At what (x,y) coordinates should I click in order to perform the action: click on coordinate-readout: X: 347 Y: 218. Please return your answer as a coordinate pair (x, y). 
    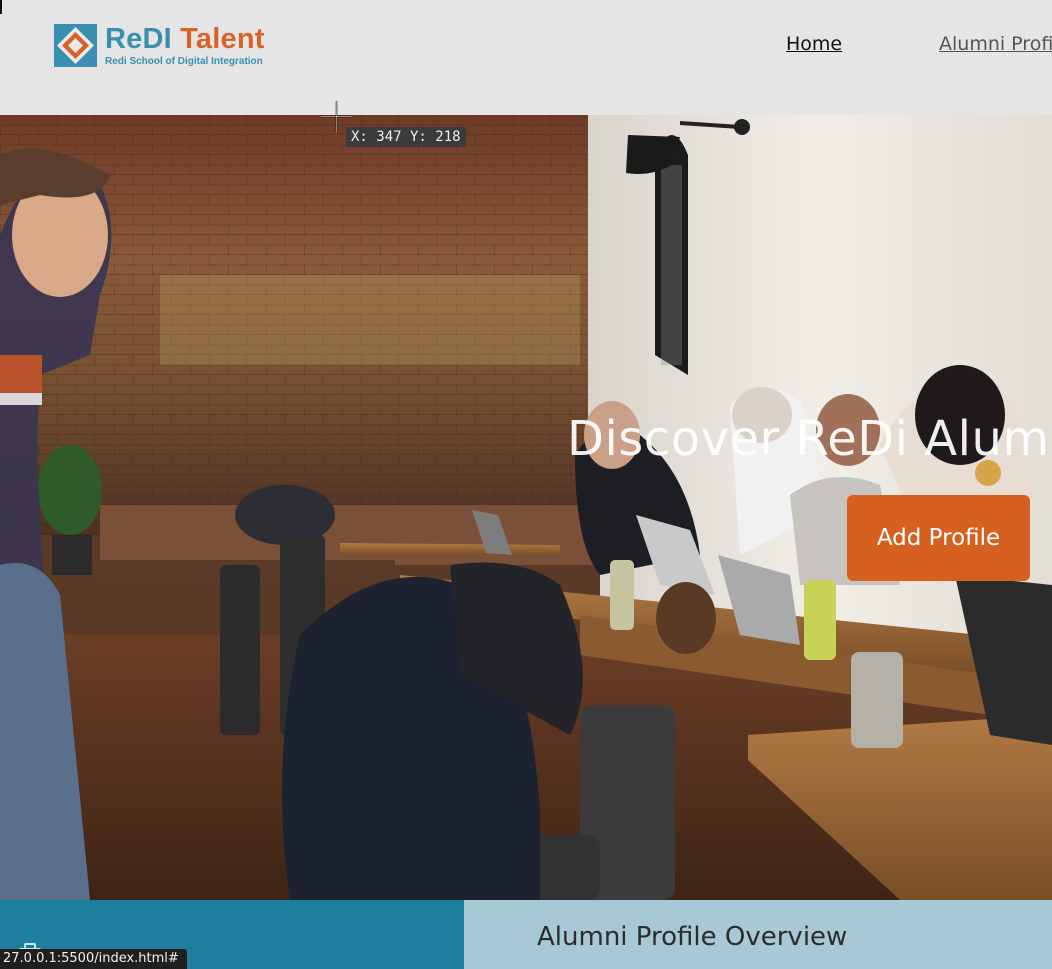
    Looking at the image, I should click on (406, 137).